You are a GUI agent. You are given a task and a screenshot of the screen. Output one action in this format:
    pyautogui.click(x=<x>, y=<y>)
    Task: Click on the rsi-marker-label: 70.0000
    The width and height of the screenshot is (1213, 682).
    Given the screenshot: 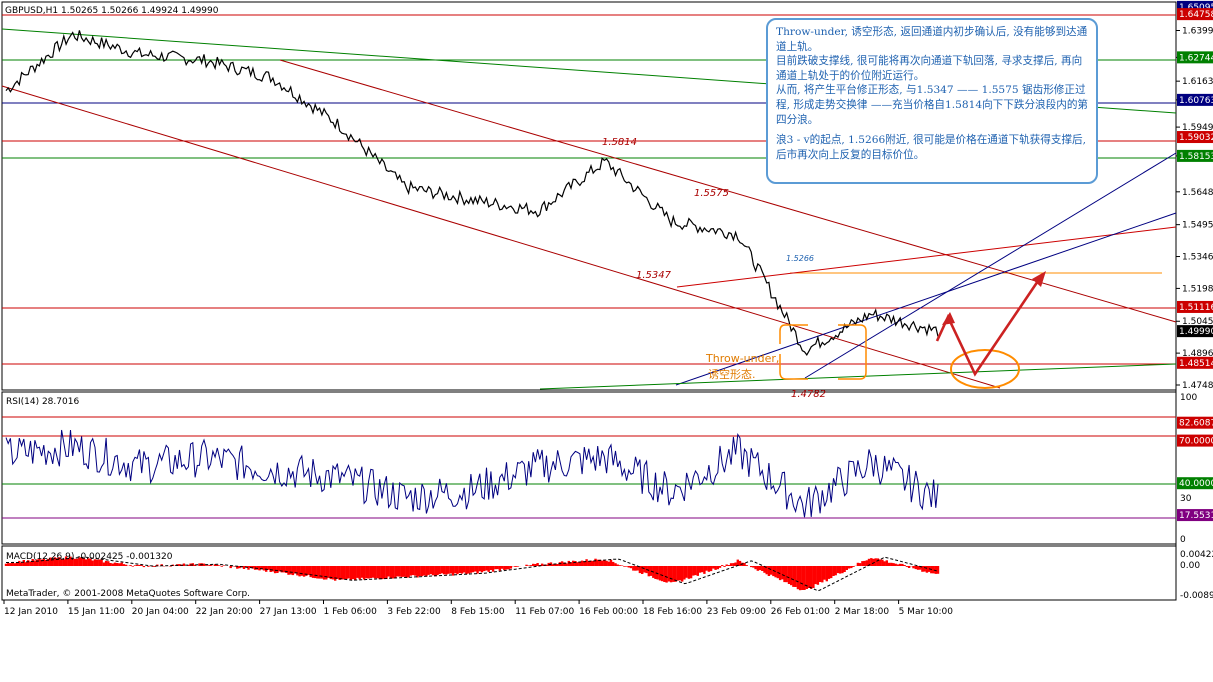 What is the action you would take?
    pyautogui.click(x=1196, y=442)
    